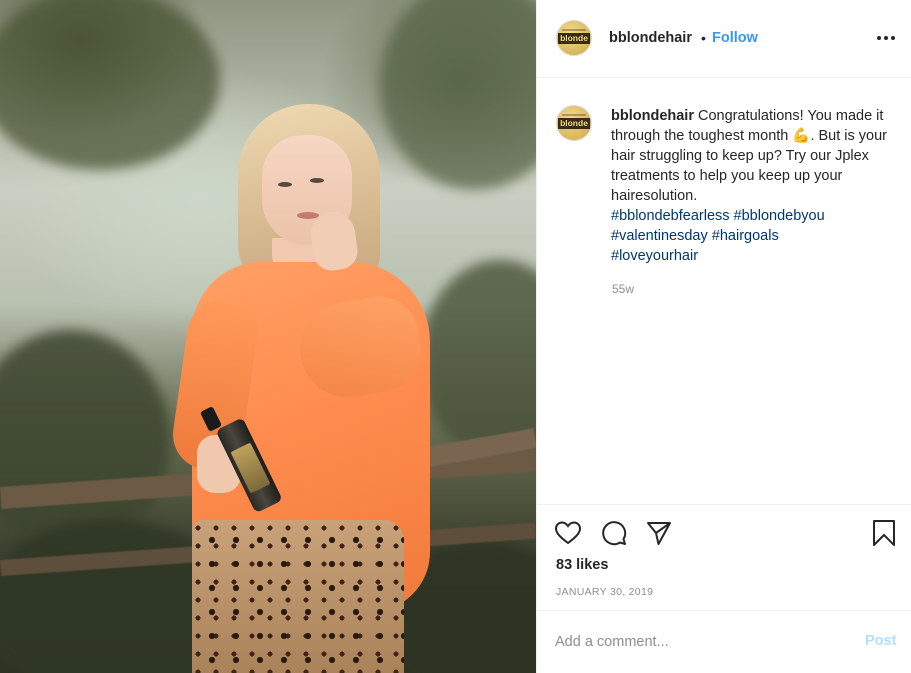 The width and height of the screenshot is (911, 673). I want to click on action-bar, so click(724, 531).